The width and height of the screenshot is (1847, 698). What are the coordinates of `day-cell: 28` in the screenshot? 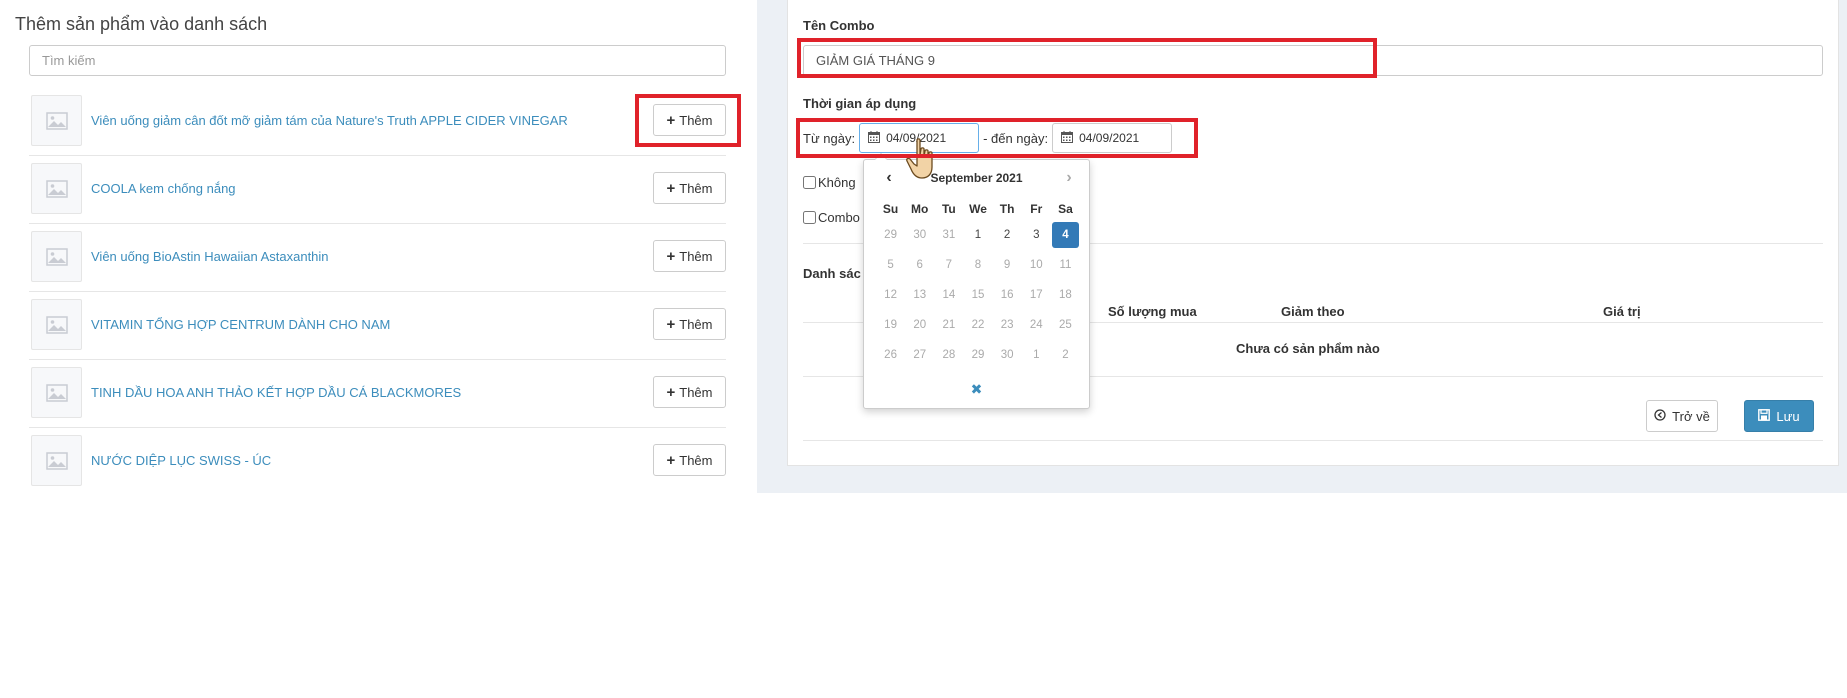 It's located at (948, 355).